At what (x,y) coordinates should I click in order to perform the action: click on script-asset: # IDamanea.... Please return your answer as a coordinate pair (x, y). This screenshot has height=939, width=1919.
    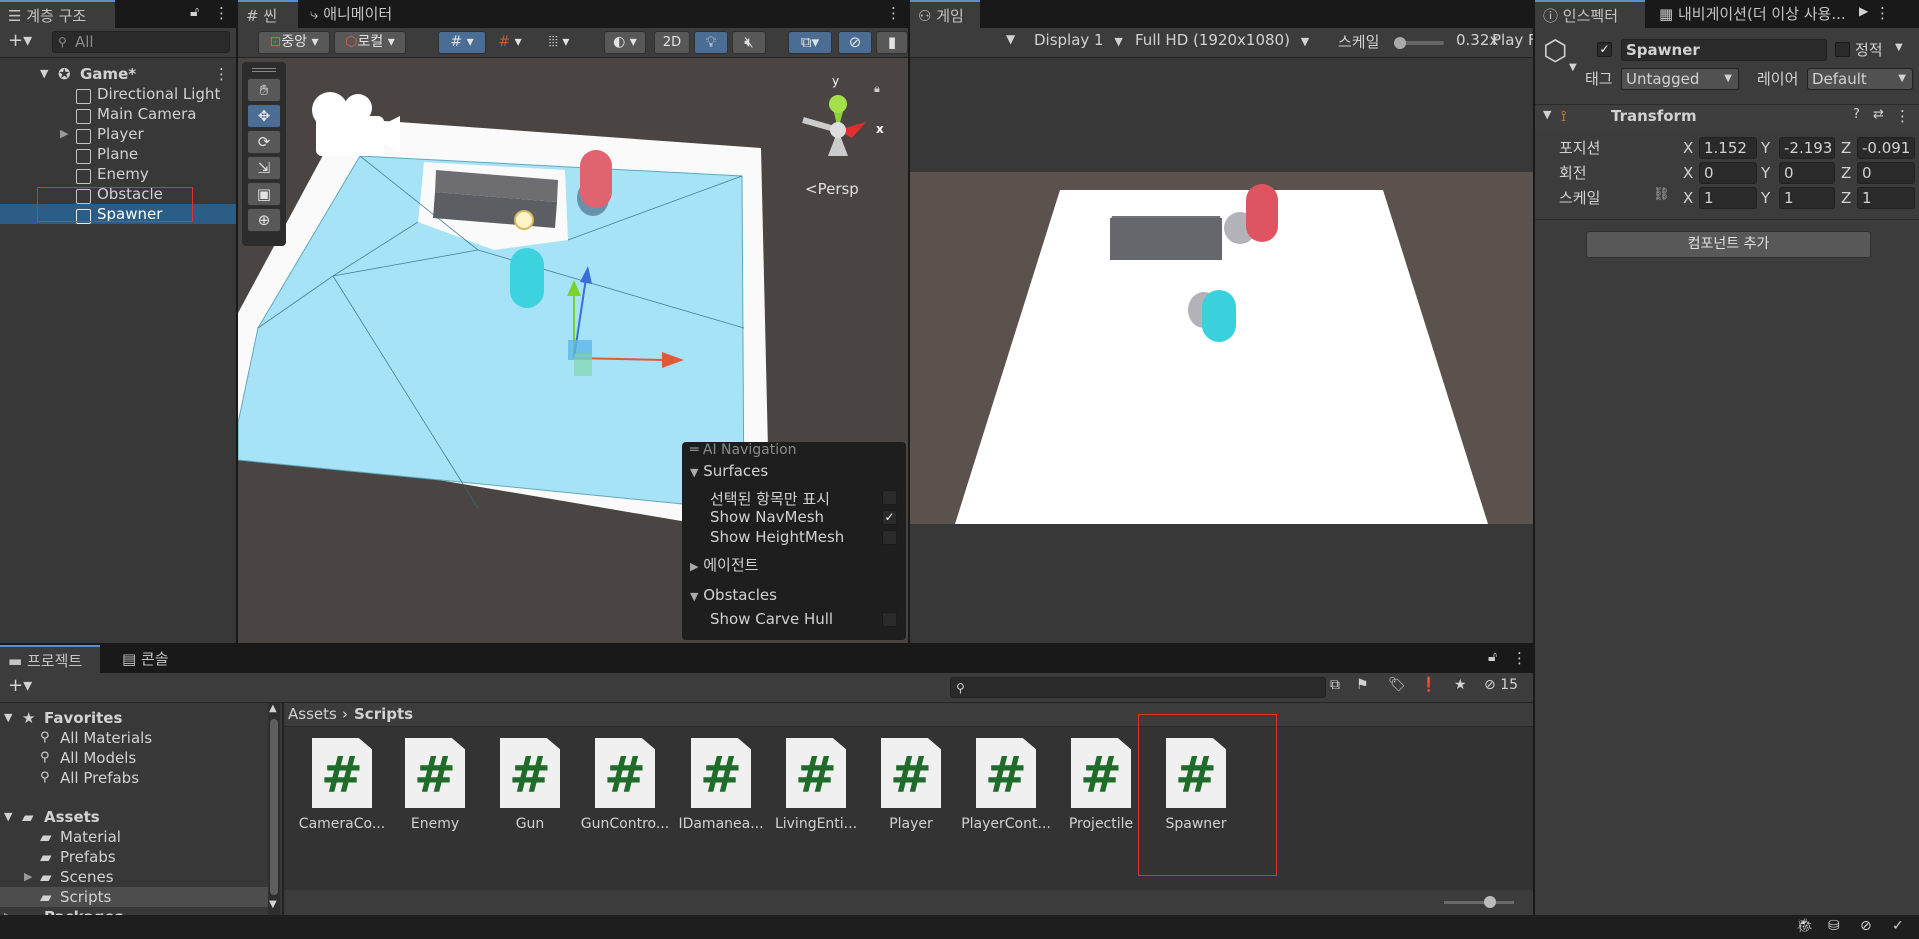
    Looking at the image, I should click on (721, 785).